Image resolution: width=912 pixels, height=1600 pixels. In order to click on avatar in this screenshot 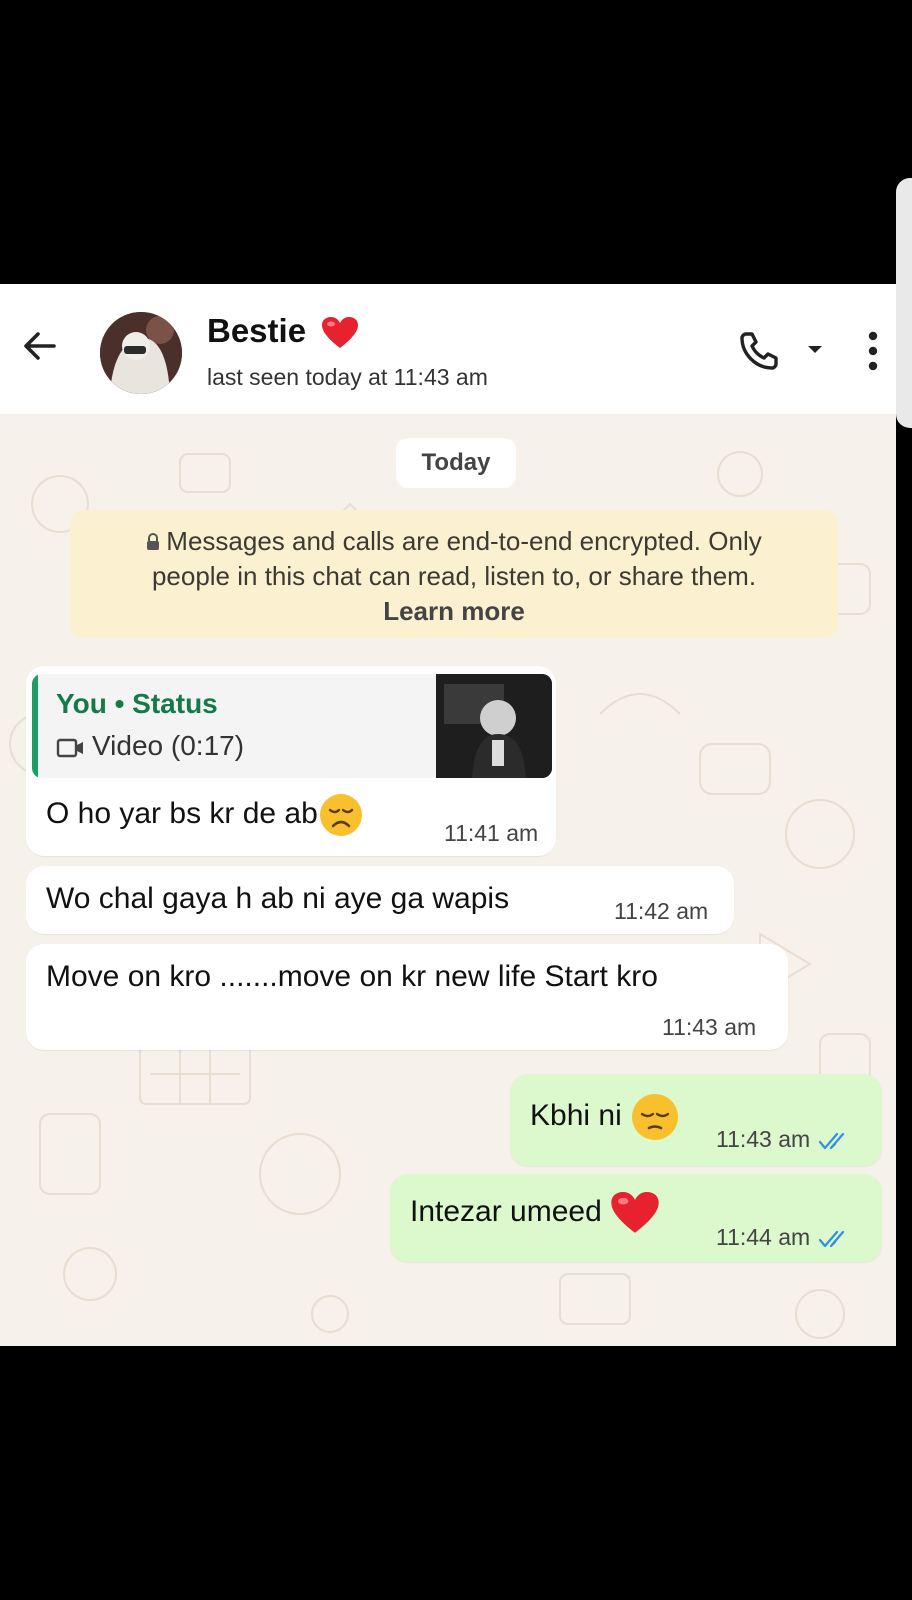, I will do `click(141, 353)`.